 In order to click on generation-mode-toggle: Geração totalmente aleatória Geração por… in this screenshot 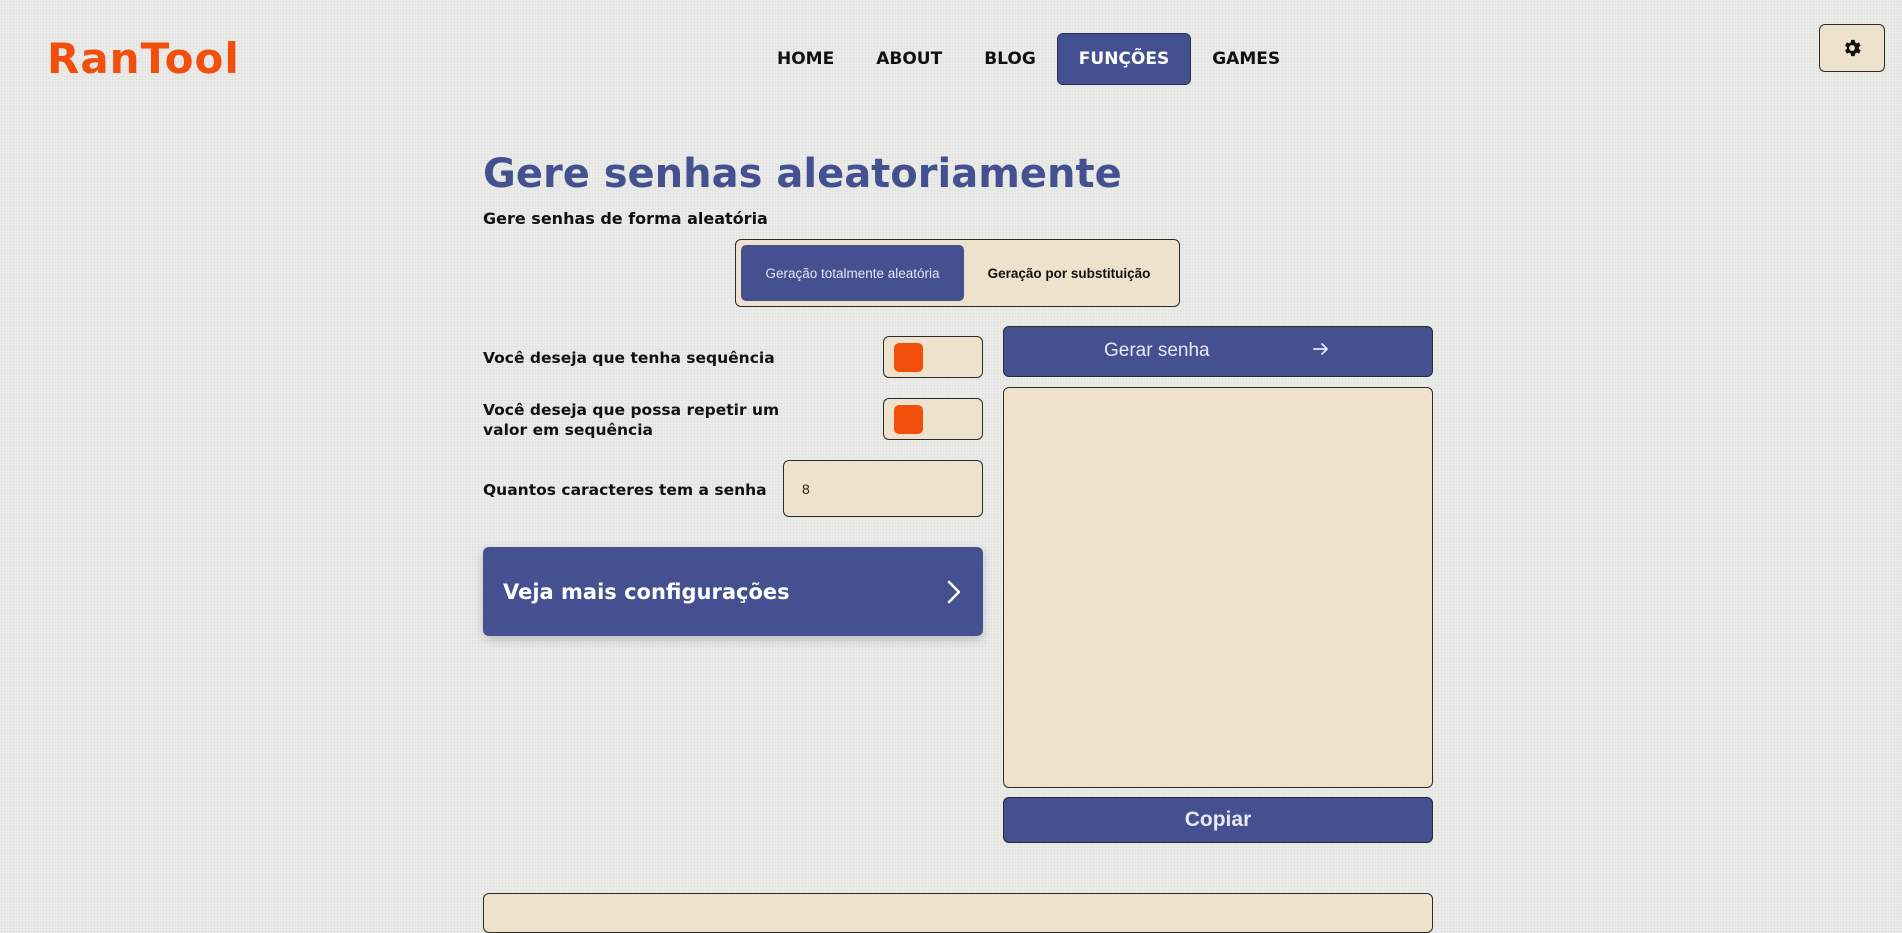, I will do `click(957, 273)`.